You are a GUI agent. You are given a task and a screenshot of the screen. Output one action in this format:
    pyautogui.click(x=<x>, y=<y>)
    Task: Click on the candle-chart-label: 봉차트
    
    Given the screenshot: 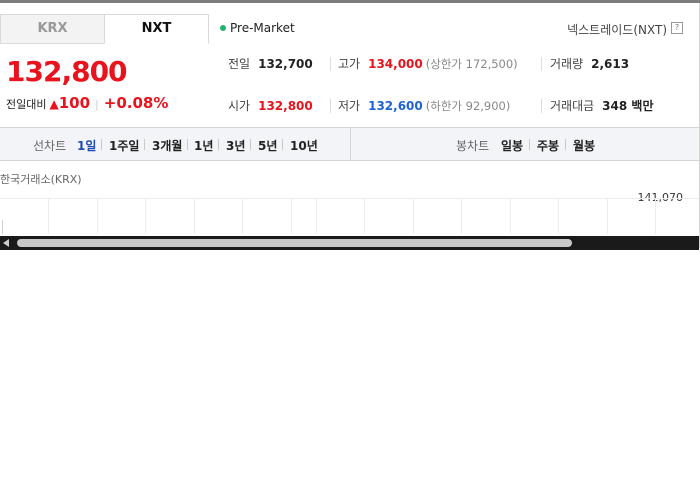 What is the action you would take?
    pyautogui.click(x=473, y=146)
    